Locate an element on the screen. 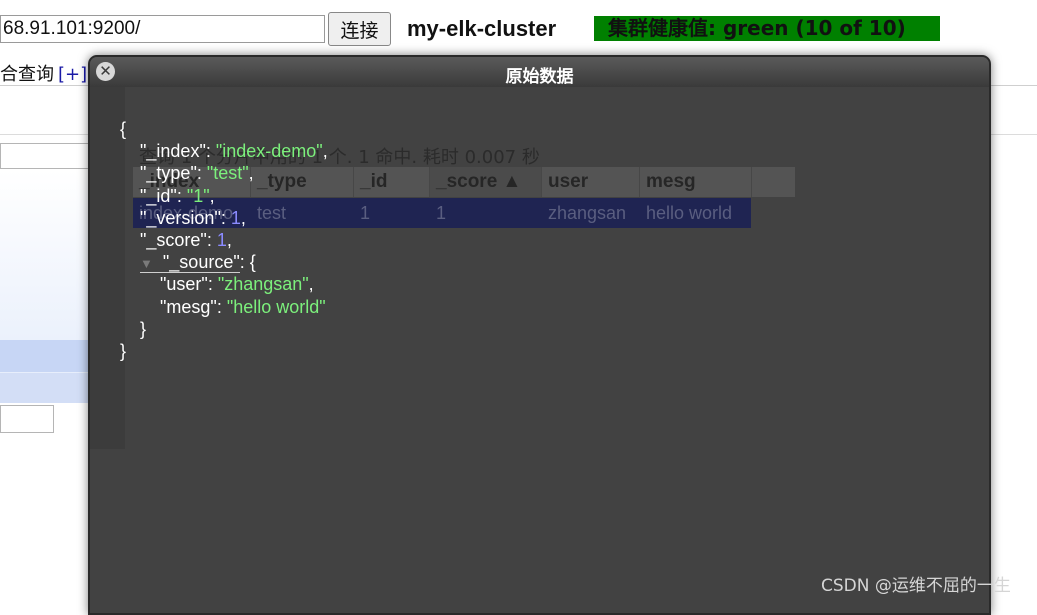  dialog-title: 原始数据 is located at coordinates (539, 77).